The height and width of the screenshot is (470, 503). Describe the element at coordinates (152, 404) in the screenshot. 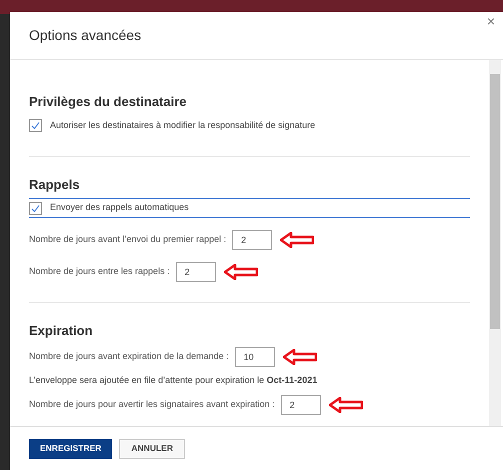

I see `field-label: Nombre de jours pour avertir les signataires avant expiration :` at that location.